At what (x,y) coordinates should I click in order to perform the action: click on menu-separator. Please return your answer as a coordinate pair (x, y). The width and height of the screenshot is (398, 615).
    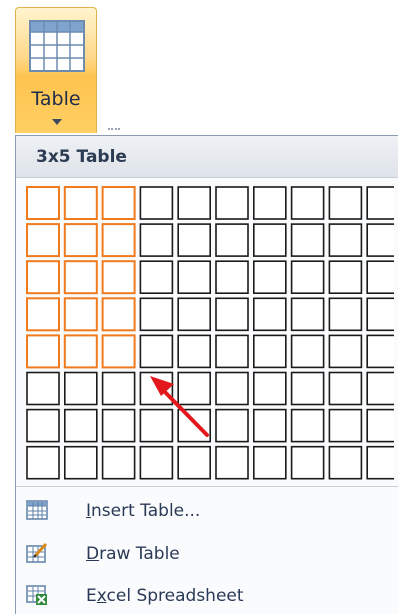
    Looking at the image, I should click on (207, 486).